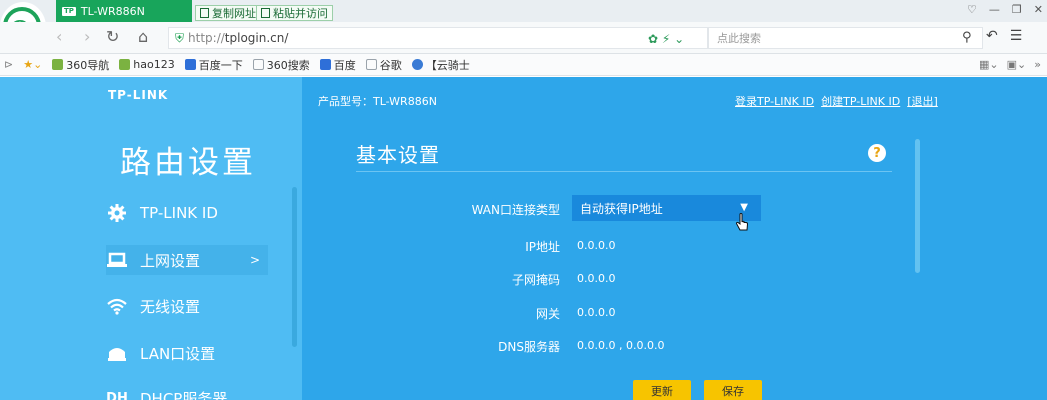 Image resolution: width=1047 pixels, height=400 pixels. I want to click on sidebar-item-tp-link-id: TP-LINK ID, so click(187, 213).